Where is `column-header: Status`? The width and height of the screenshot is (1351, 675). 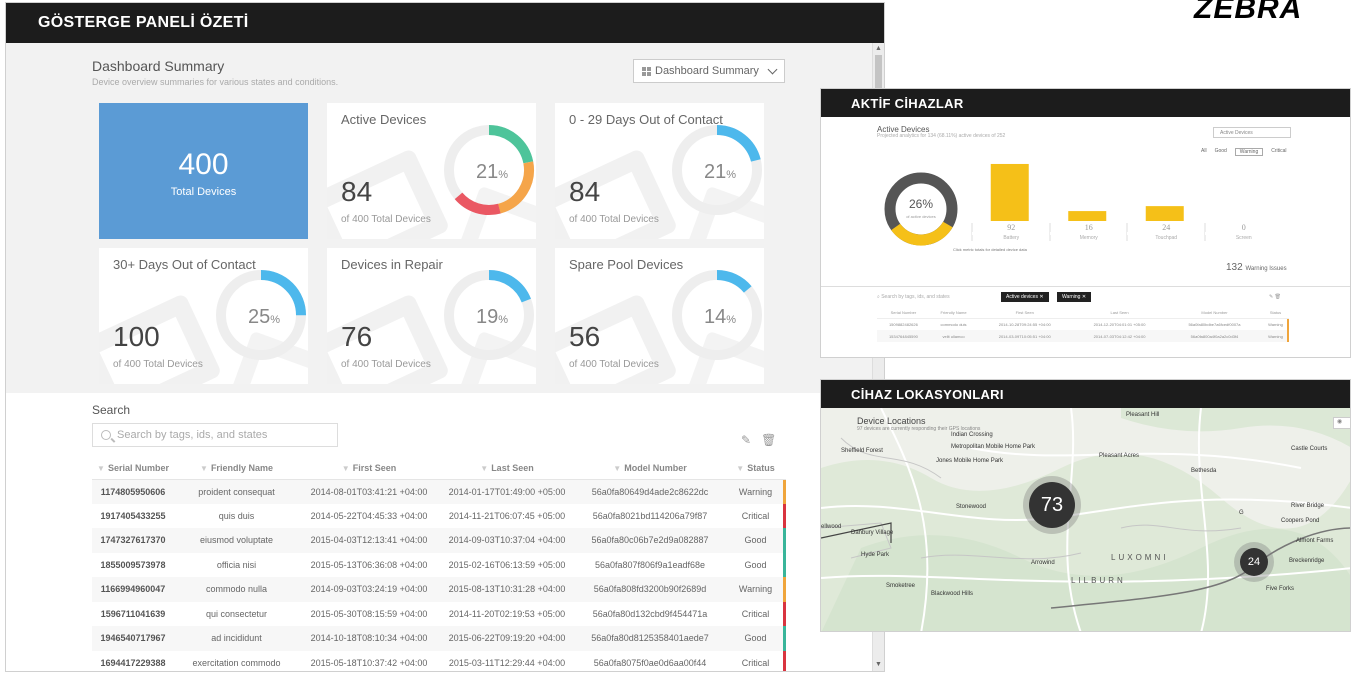 column-header: Status is located at coordinates (1275, 313).